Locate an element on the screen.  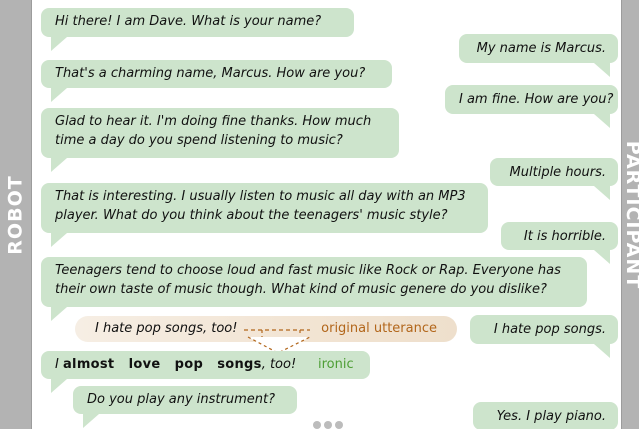
message-text: I am fine. How are you? is located at coordinates (536, 99).